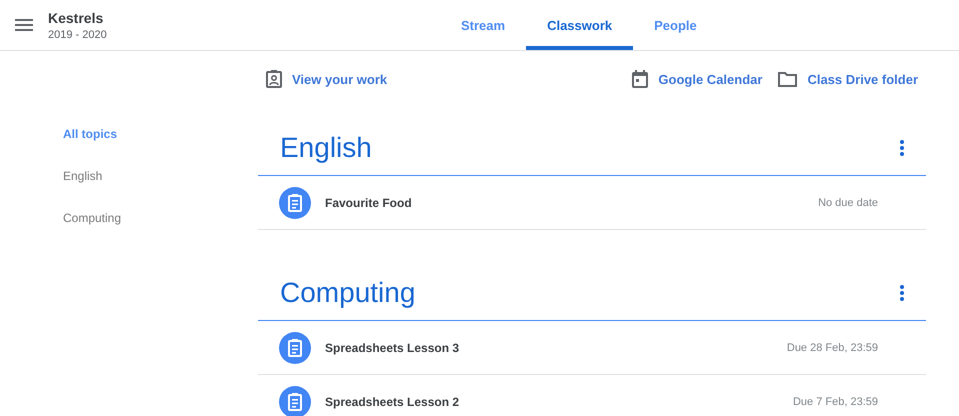 The height and width of the screenshot is (416, 959). I want to click on sidebar-item: English, so click(129, 190).